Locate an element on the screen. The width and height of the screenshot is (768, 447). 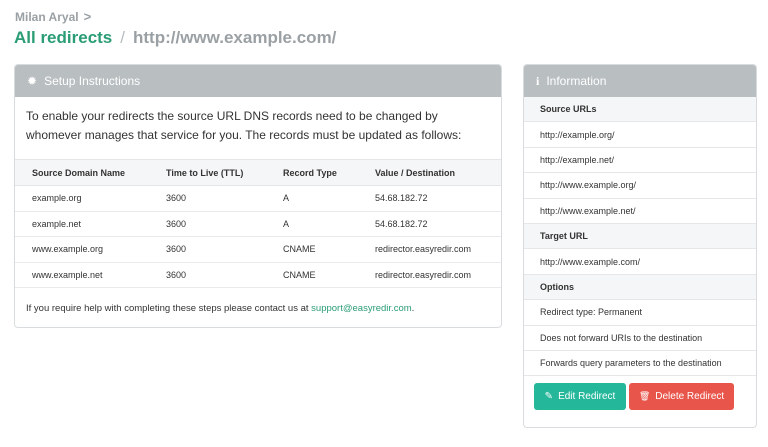
pencil-icon: ✎ is located at coordinates (549, 397).